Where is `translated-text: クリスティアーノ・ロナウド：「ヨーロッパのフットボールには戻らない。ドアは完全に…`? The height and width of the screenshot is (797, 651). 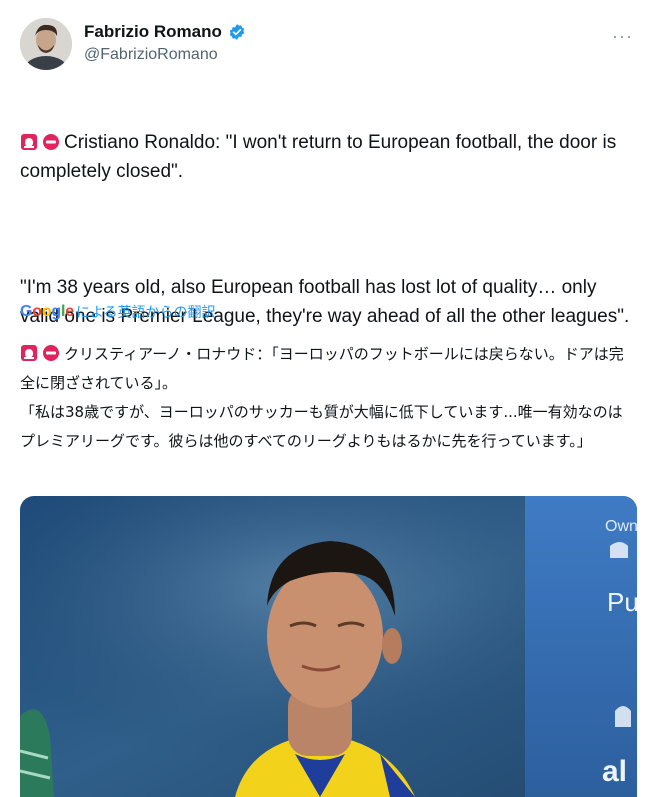
translated-text: クリスティアーノ・ロナウド：「ヨーロッパのフットボールには戻らない。ドアは完全に… is located at coordinates (326, 398).